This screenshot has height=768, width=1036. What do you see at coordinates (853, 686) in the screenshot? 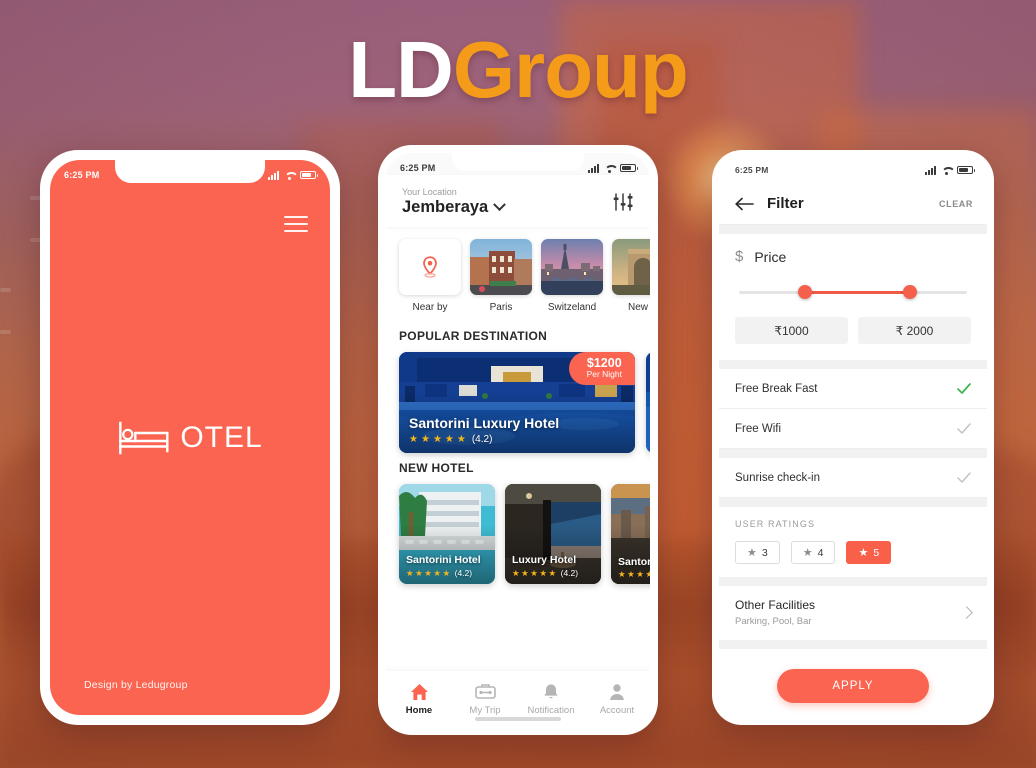
I see `apply-button: APPLY` at bounding box center [853, 686].